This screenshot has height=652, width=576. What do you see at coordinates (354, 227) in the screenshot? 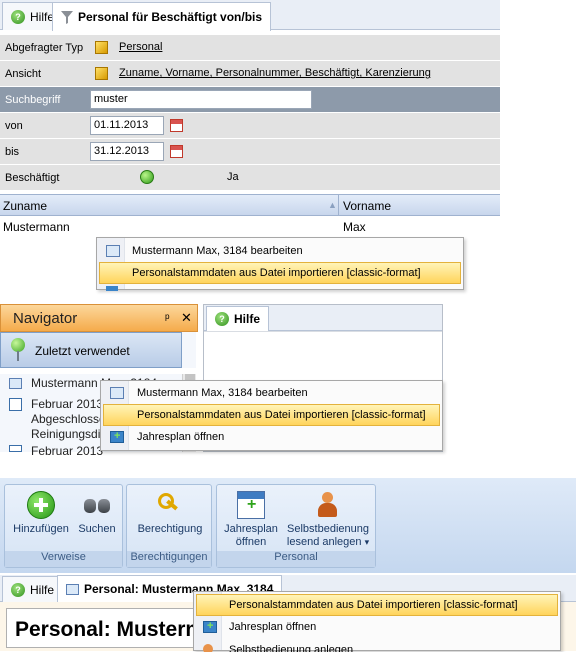
I see `cell-vorname: Max` at bounding box center [354, 227].